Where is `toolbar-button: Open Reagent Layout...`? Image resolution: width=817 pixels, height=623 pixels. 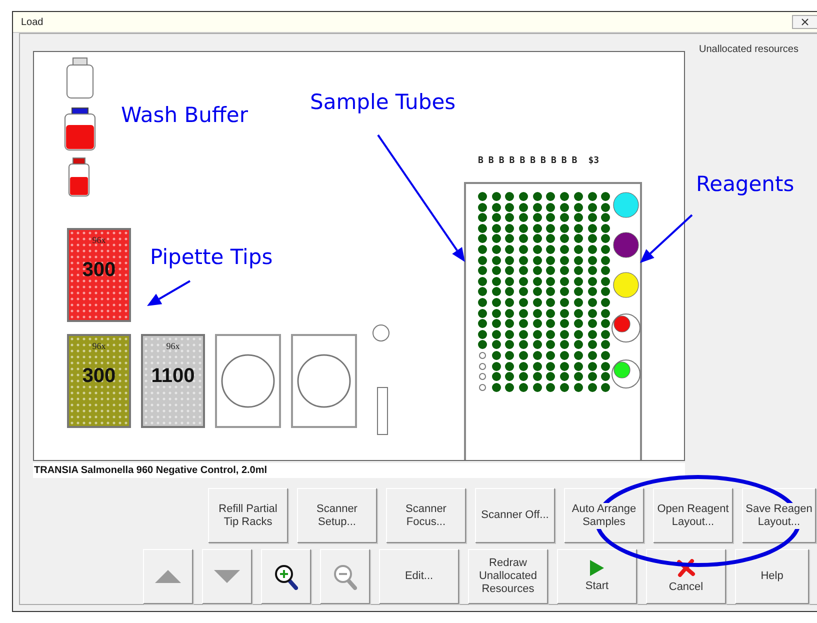 toolbar-button: Open Reagent Layout... is located at coordinates (693, 515).